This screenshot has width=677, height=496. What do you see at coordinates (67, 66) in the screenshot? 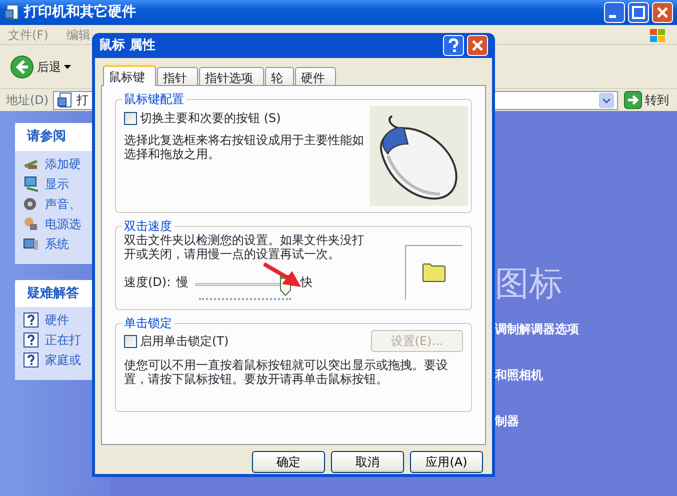
I see `dropdown-caret-icon` at bounding box center [67, 66].